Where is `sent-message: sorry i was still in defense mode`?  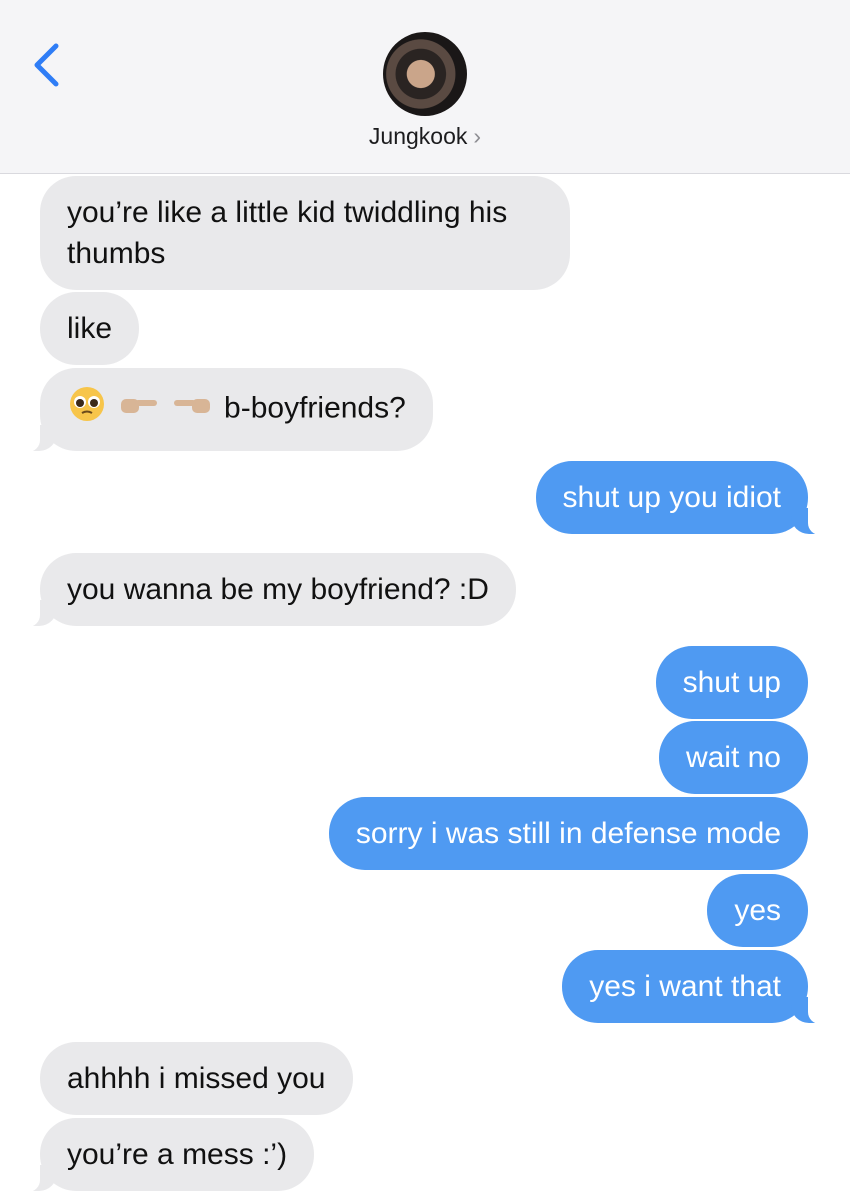 sent-message: sorry i was still in defense mode is located at coordinates (568, 833).